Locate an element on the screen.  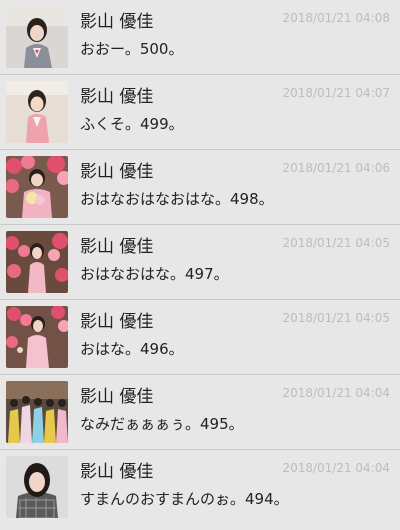
message-text: なみだぁぁぁぅ。495。 is located at coordinates (162, 424).